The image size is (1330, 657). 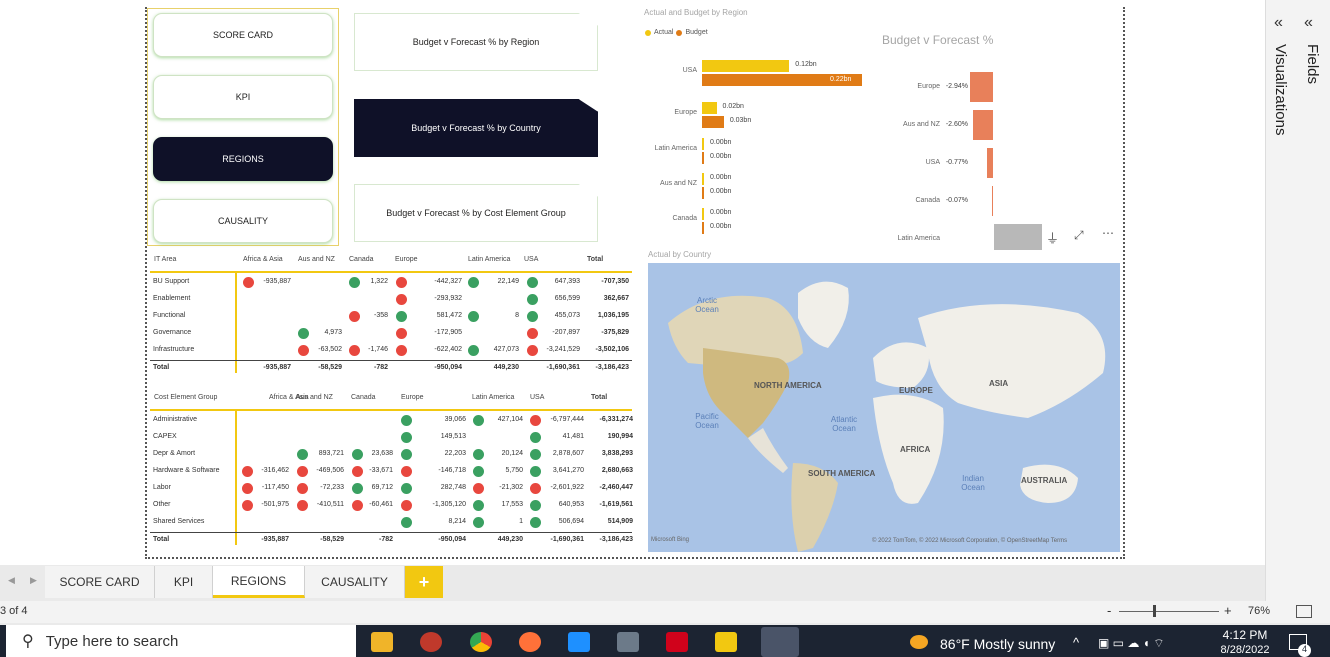 What do you see at coordinates (1245, 635) in the screenshot?
I see `clock-time: 4:12 PM` at bounding box center [1245, 635].